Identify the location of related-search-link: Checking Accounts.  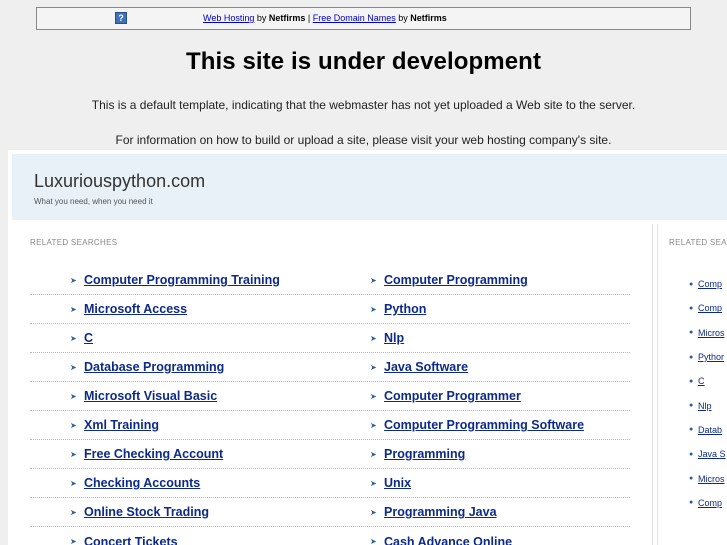
(142, 483).